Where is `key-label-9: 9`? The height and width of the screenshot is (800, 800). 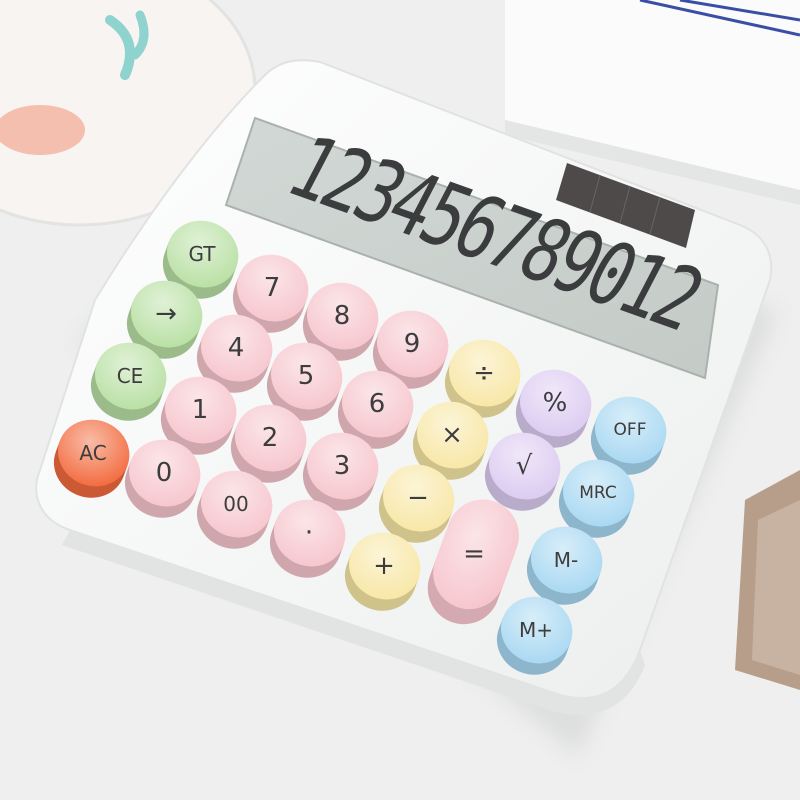
key-label-9: 9 is located at coordinates (412, 344).